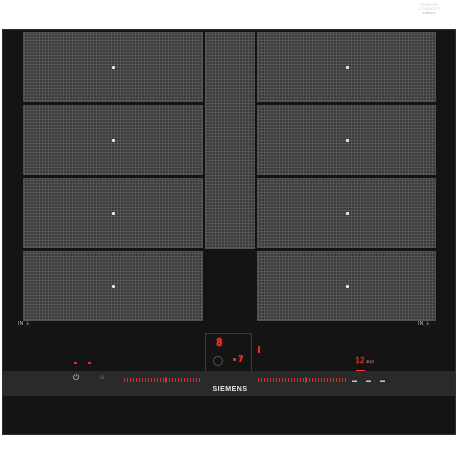  I want to click on feature-badge: SENZOR CONNECT AIRPRO, so click(429, 9).